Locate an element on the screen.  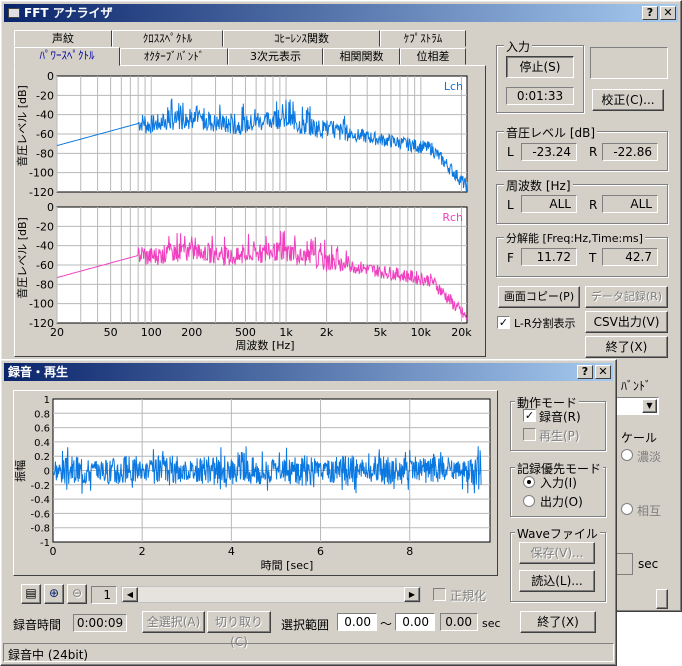
y-tick-label: 0.4 is located at coordinates (42, 443).